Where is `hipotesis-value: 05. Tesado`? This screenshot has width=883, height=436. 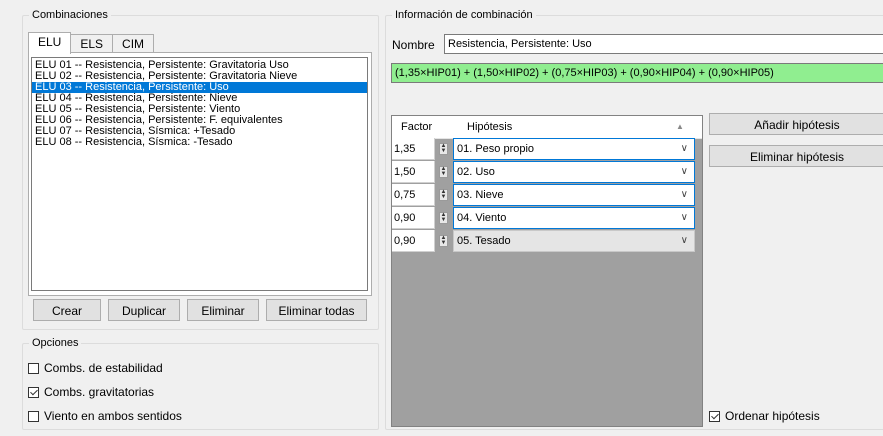 hipotesis-value: 05. Tesado is located at coordinates (484, 241).